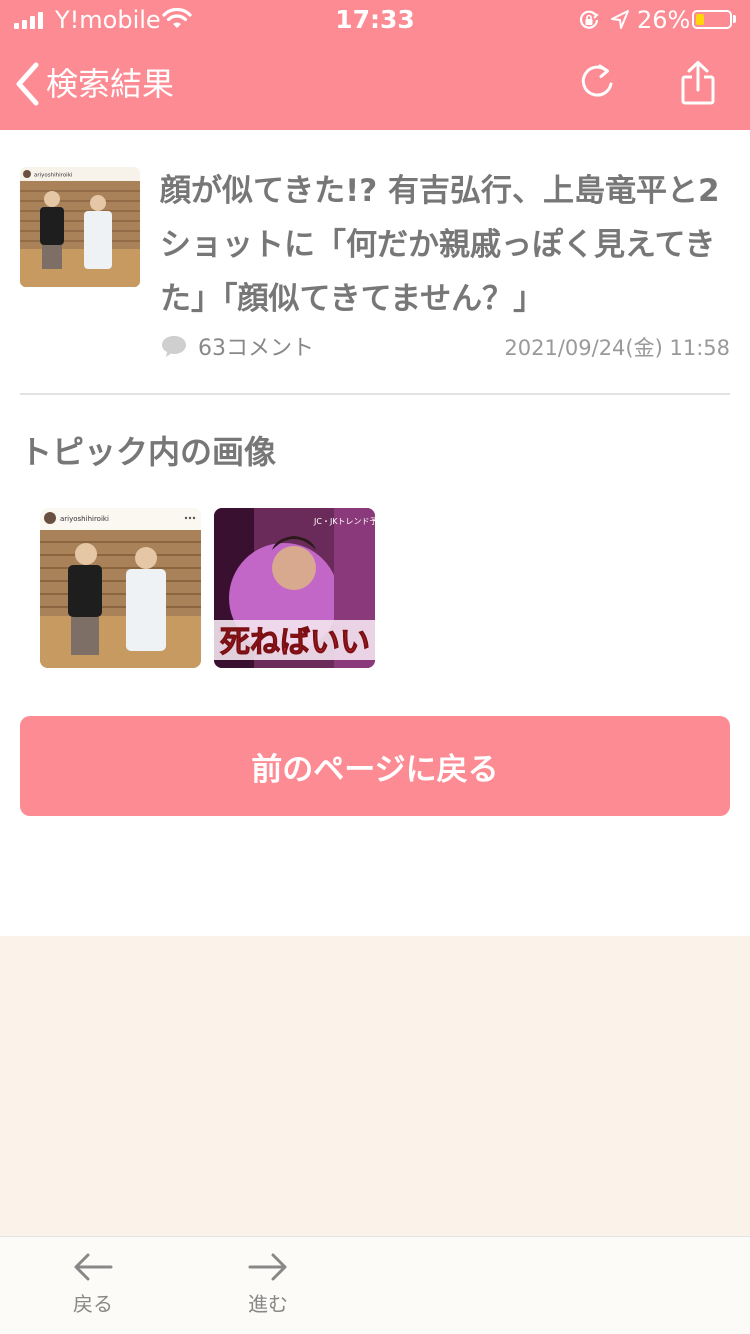  Describe the element at coordinates (344, 521) in the screenshot. I see `svg-text: JC・JKトレンド予測` at that location.